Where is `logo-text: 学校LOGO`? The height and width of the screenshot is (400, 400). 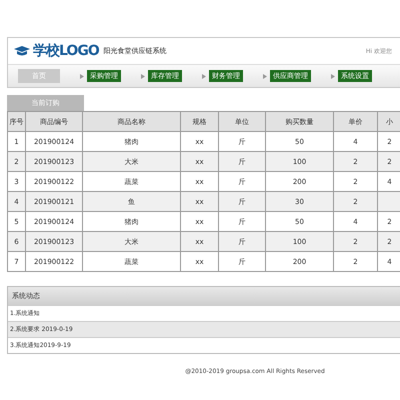 logo-text: 学校LOGO is located at coordinates (66, 51).